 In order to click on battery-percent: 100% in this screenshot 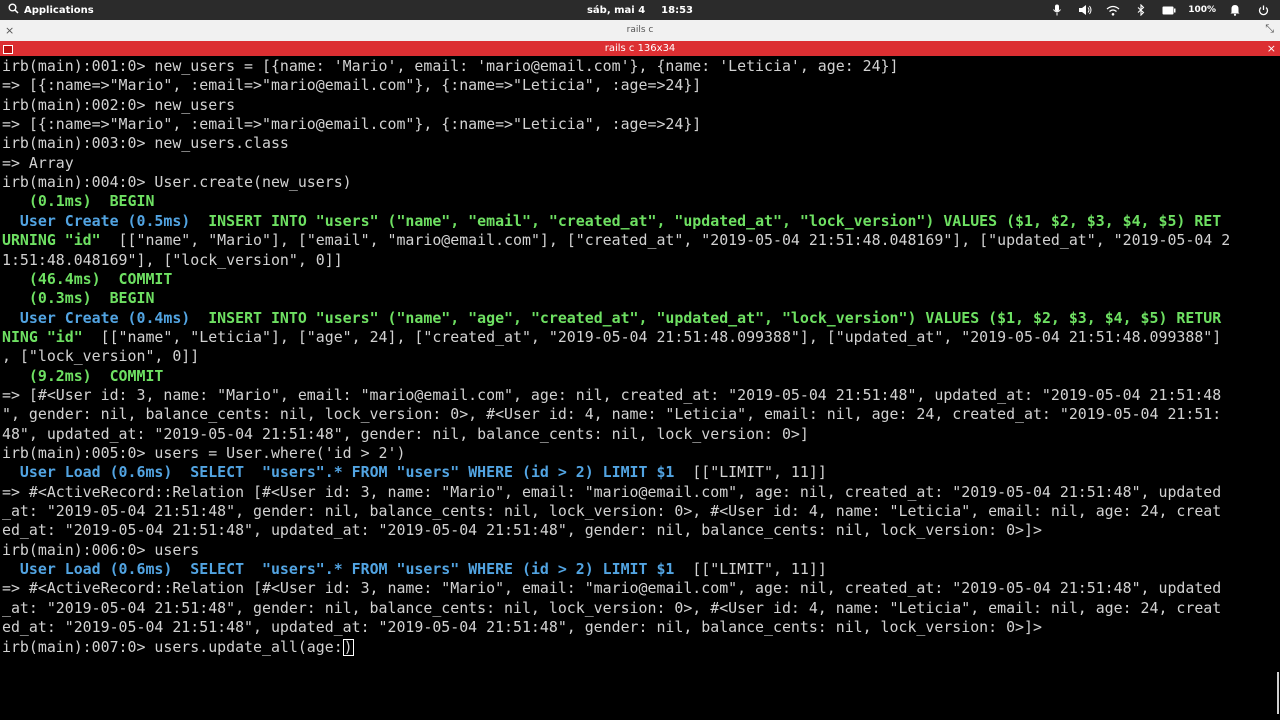, I will do `click(1202, 10)`.